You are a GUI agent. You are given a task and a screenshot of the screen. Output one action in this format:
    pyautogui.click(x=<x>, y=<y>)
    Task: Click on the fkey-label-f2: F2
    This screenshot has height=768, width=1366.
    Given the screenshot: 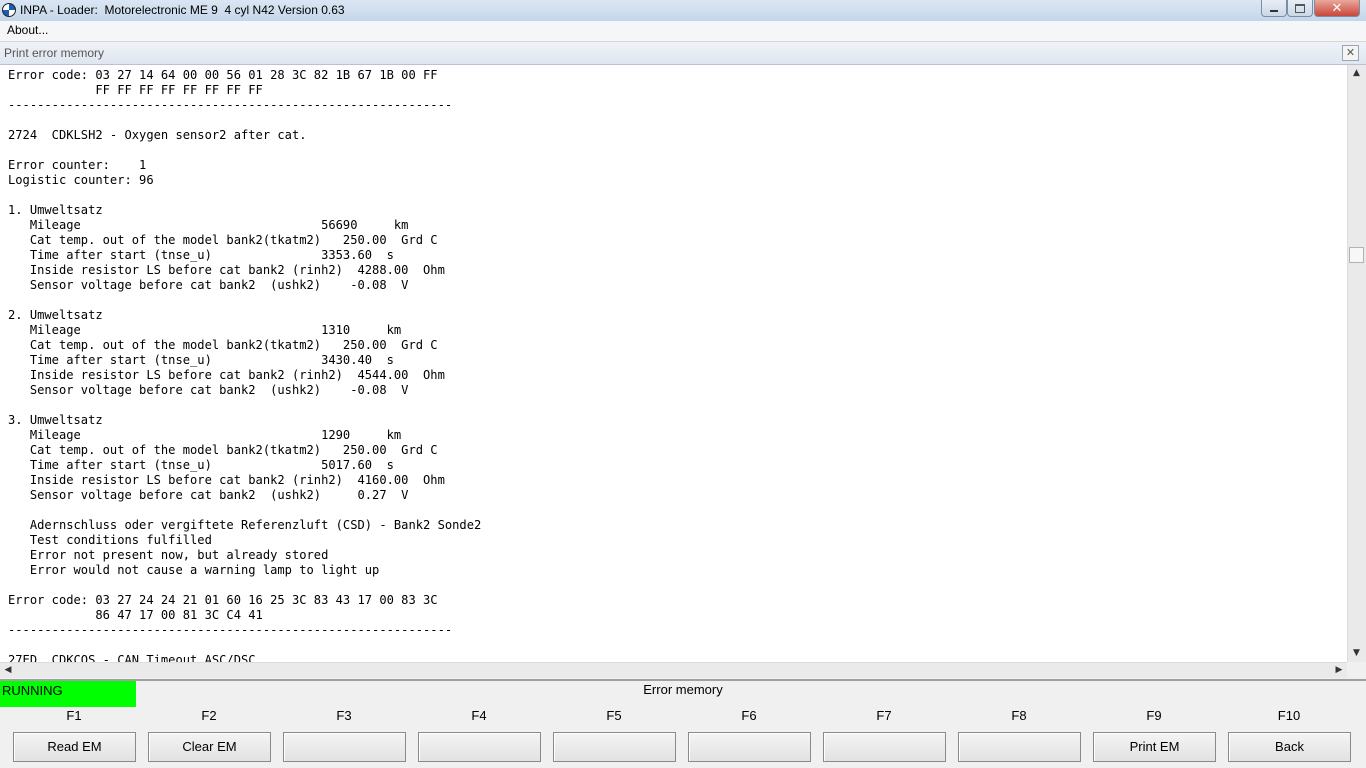 What is the action you would take?
    pyautogui.click(x=209, y=715)
    